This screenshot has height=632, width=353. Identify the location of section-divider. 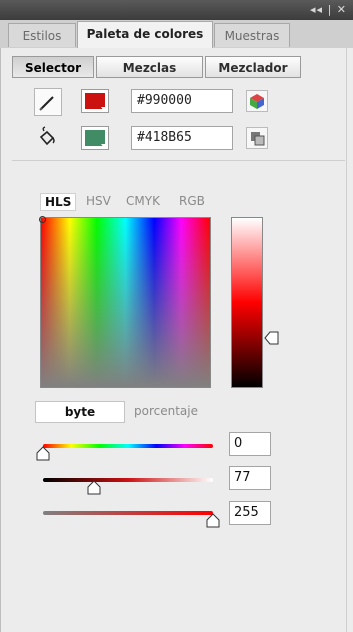
(178, 160).